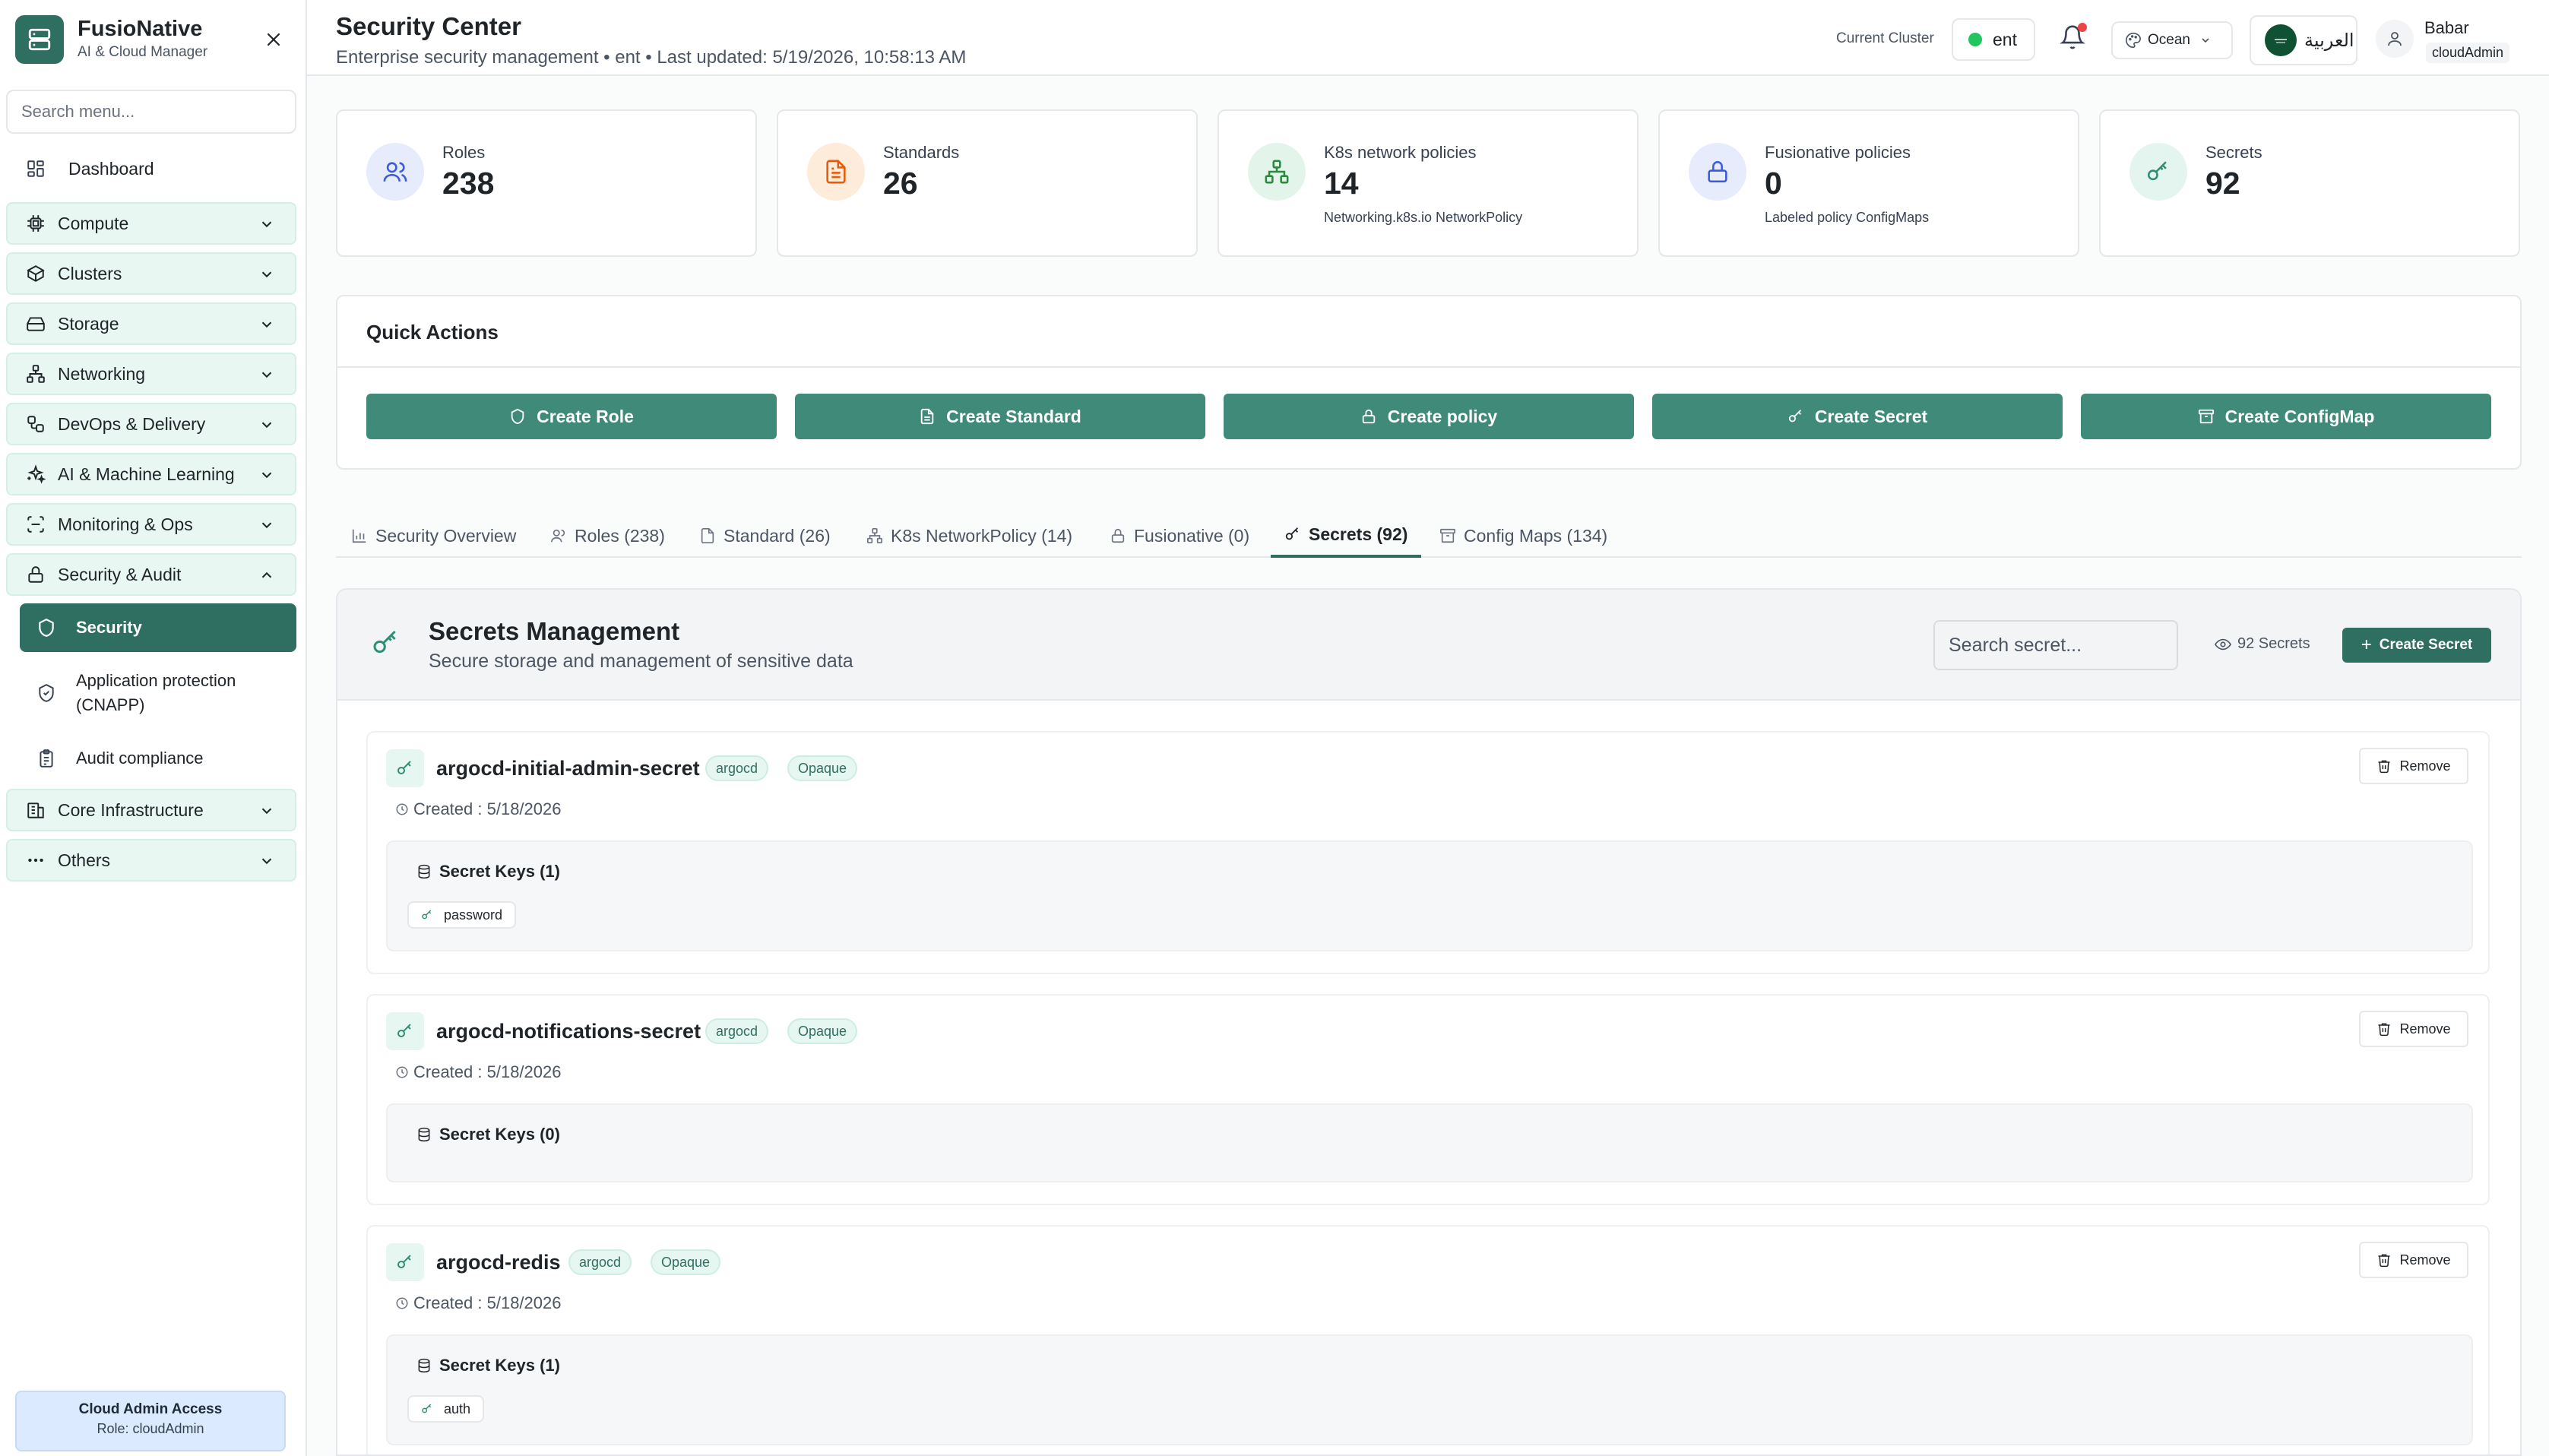  What do you see at coordinates (554, 631) in the screenshot?
I see `secrets-title: Secrets Management` at bounding box center [554, 631].